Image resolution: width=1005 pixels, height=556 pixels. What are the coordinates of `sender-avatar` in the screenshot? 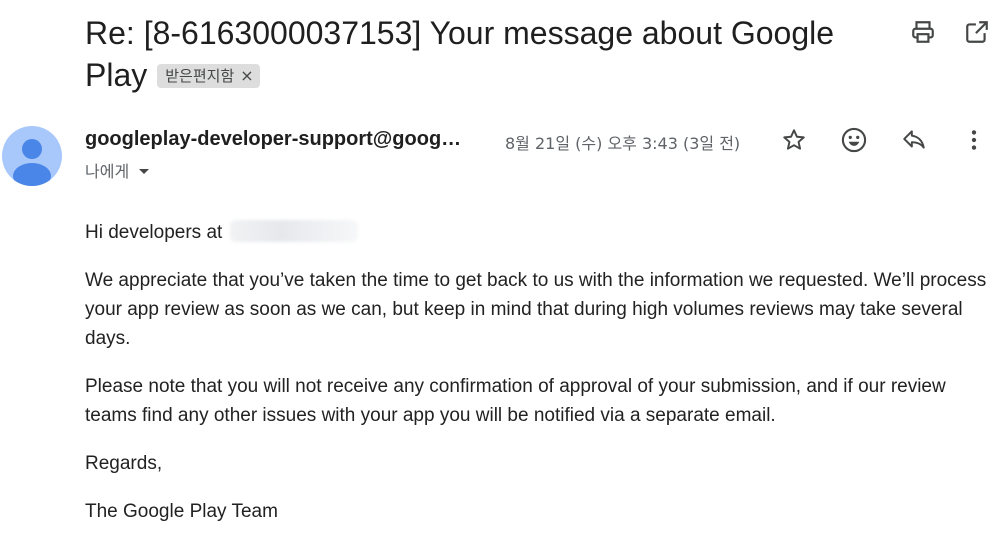 It's located at (32, 156).